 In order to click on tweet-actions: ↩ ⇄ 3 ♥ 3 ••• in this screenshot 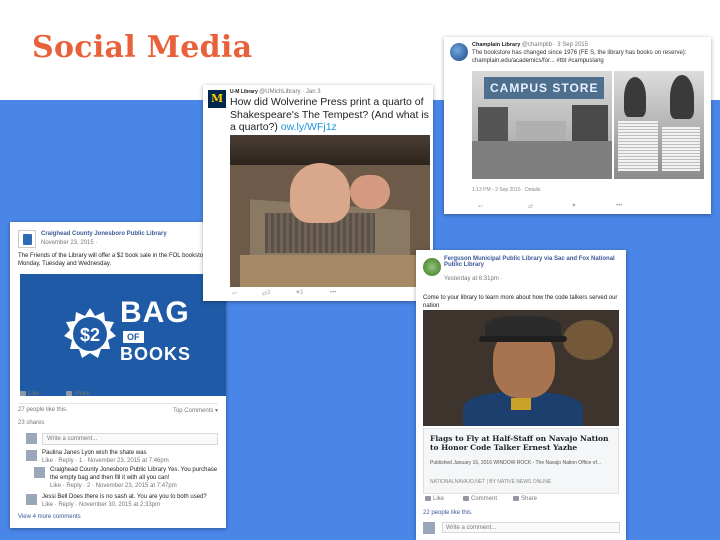, I will do `click(330, 294)`.